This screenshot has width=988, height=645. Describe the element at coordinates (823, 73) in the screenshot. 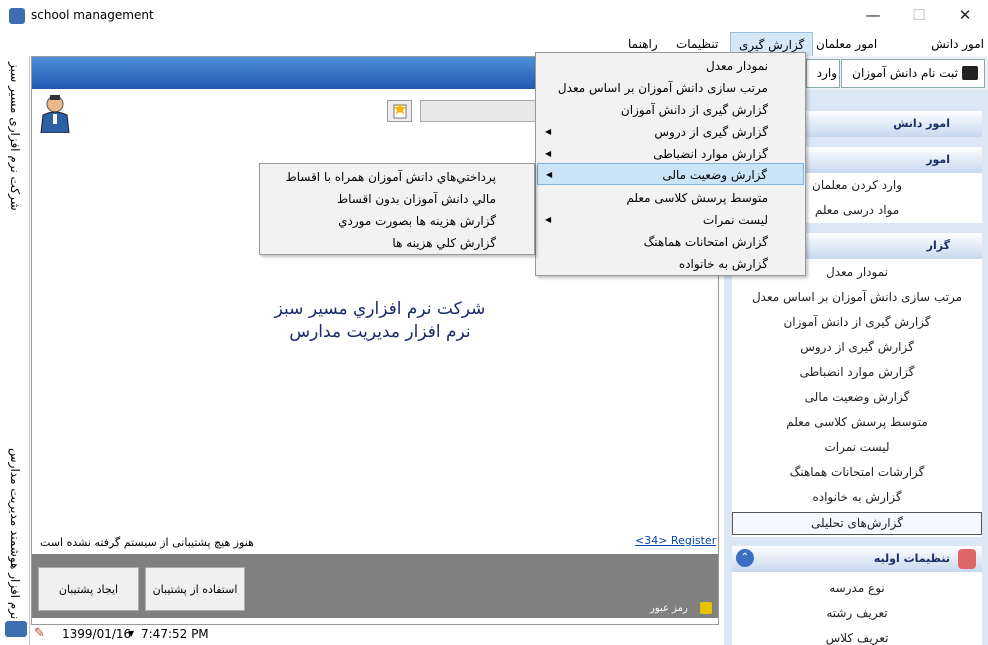

I see `enter-teacher-button: وارد ك` at that location.